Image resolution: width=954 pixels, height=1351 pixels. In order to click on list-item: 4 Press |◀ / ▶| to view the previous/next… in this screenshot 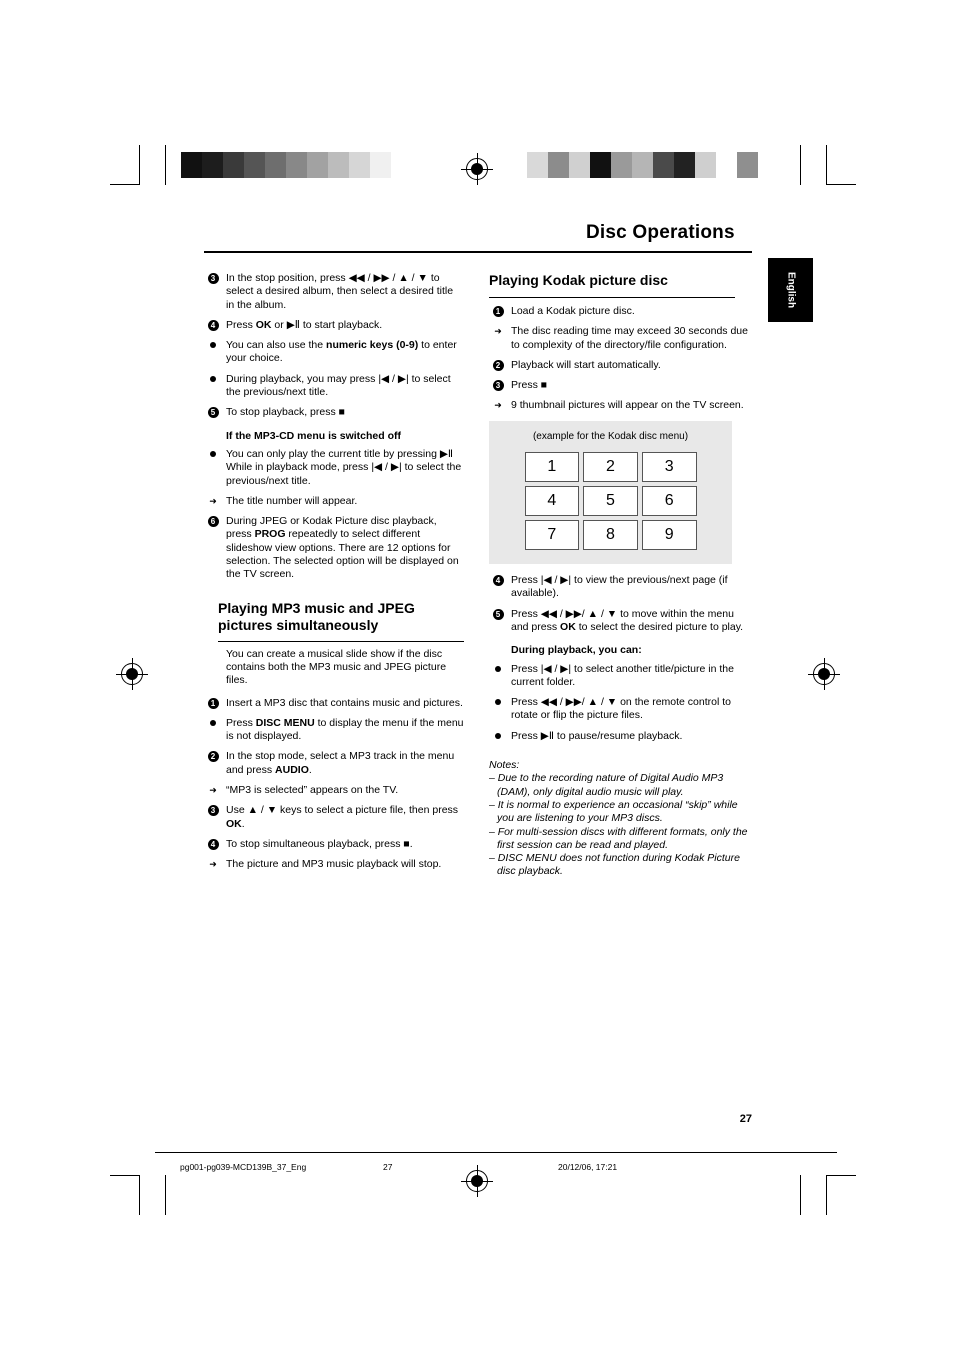, I will do `click(619, 587)`.